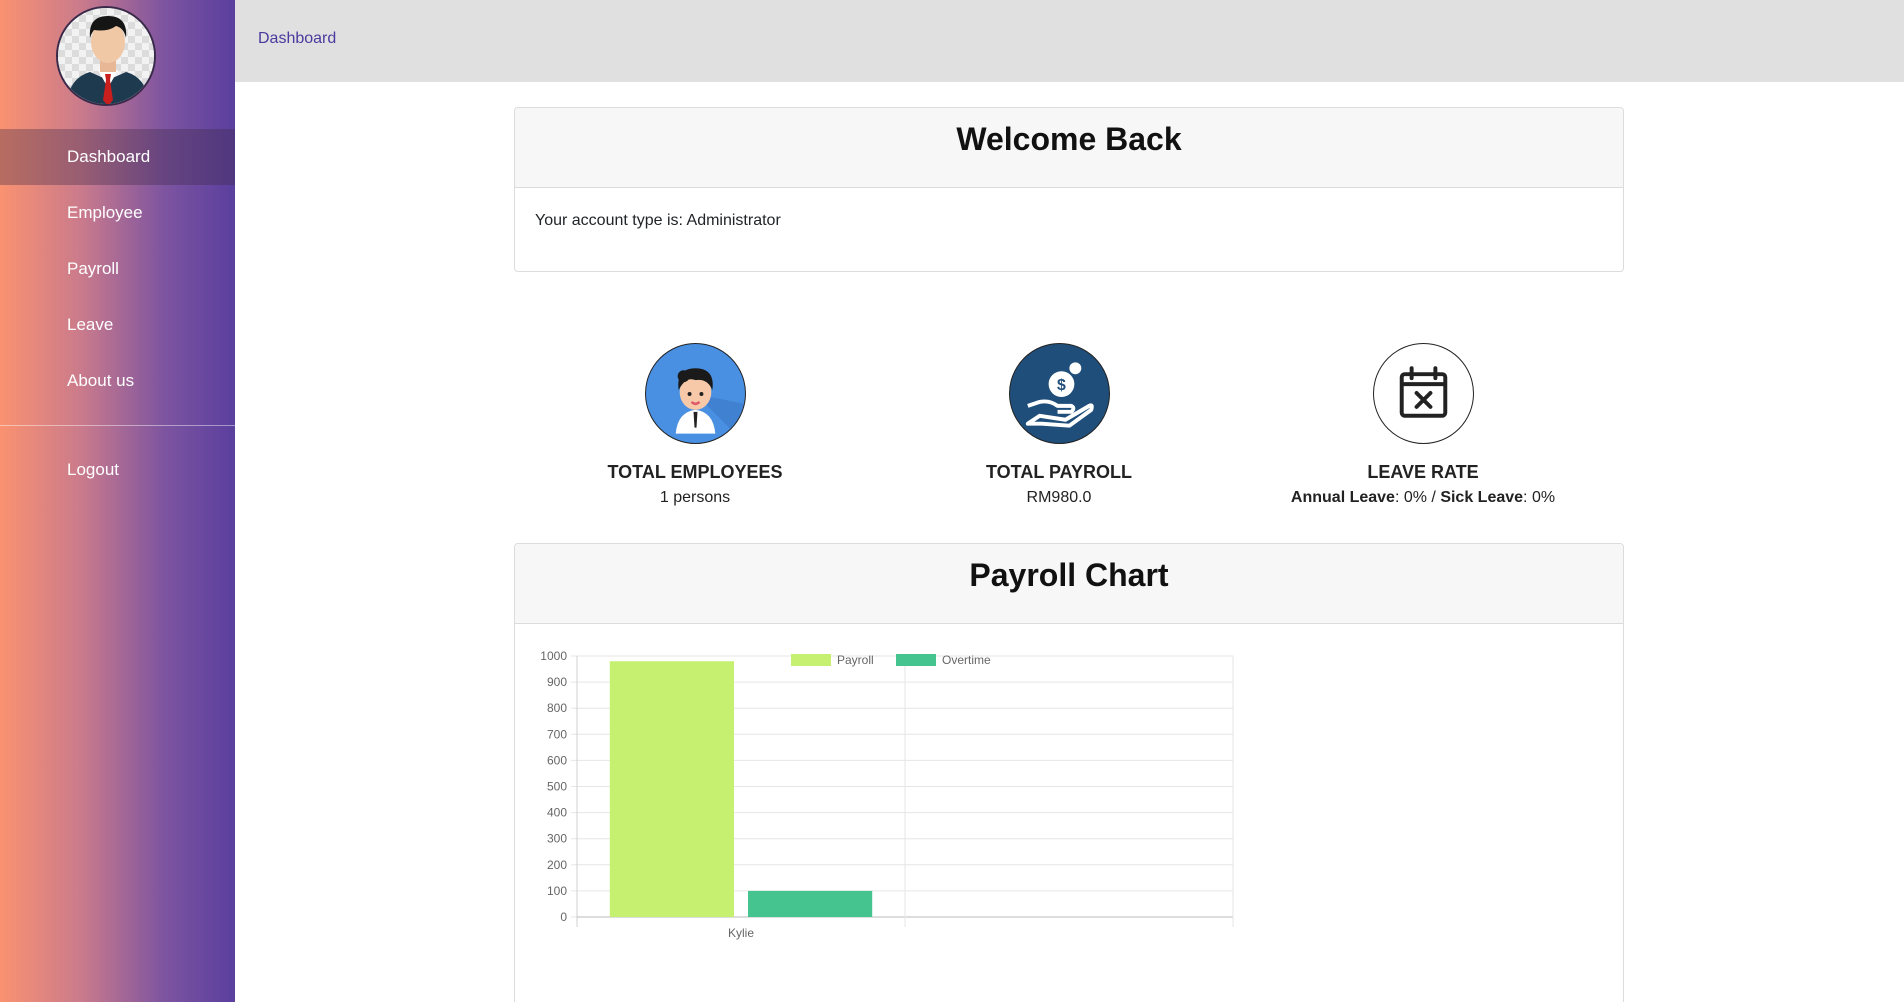  Describe the element at coordinates (966, 660) in the screenshot. I see `legend-label-overtime: Overtime` at that location.